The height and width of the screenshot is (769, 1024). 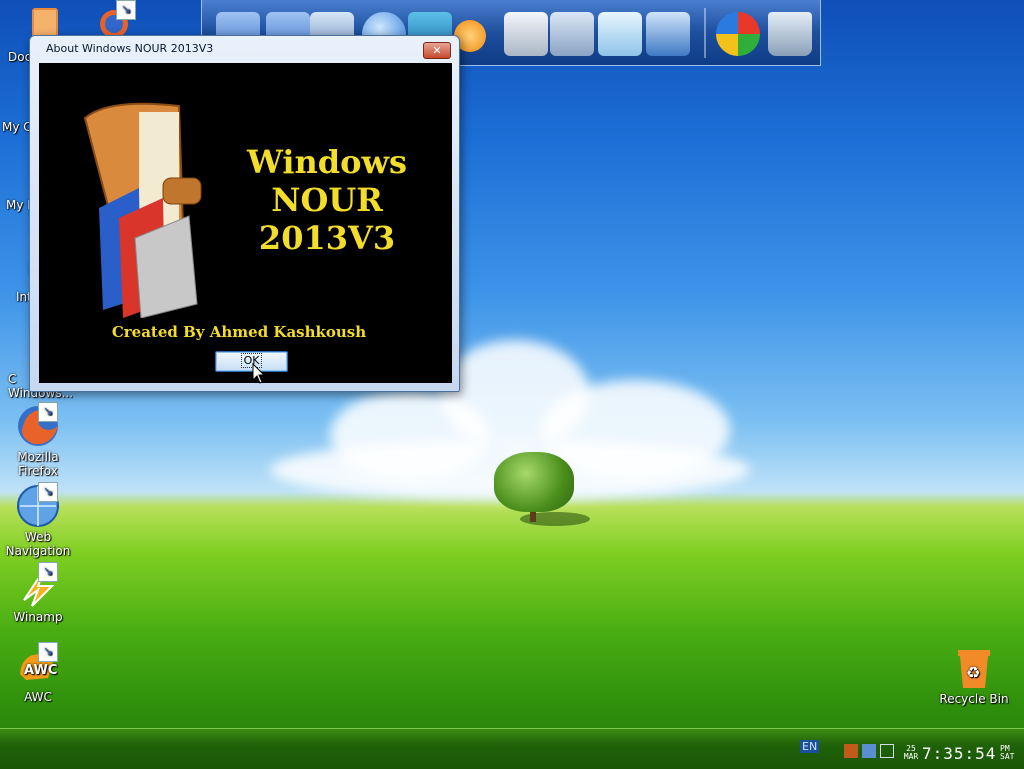 I want to click on desktop-icon-recycle-bin: ♻ Recycle Bin, so click(x=974, y=676).